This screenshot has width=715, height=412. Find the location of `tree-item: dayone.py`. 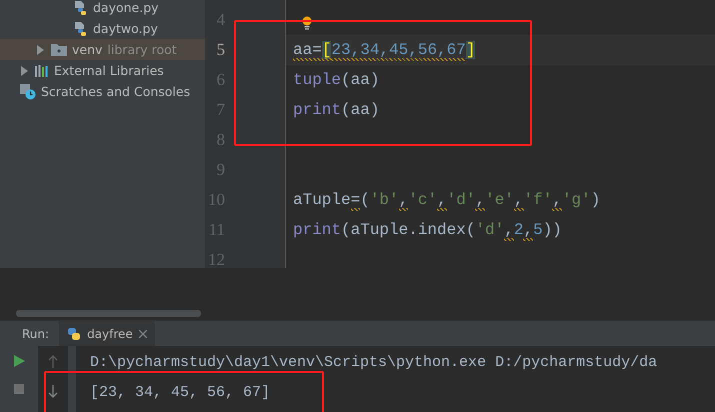

tree-item: dayone.py is located at coordinates (102, 9).